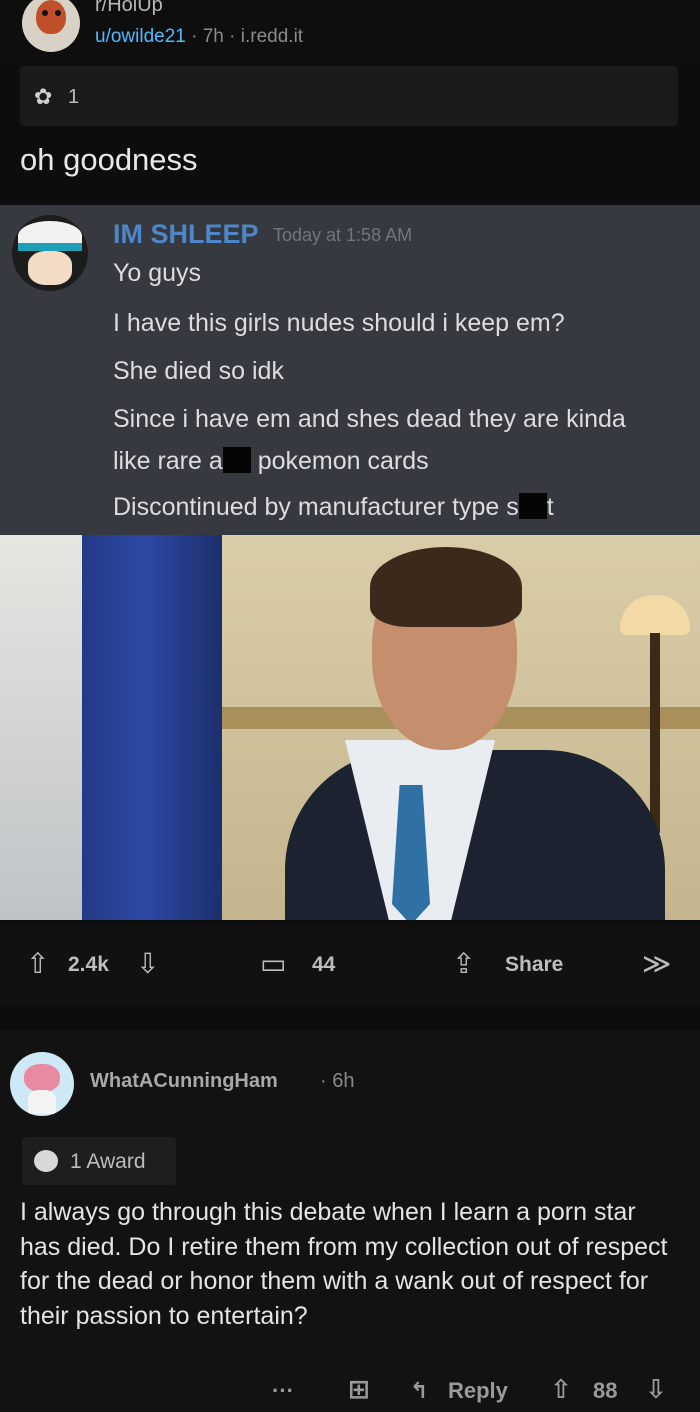 This screenshot has width=700, height=1412. I want to click on comment-count: 44, so click(323, 965).